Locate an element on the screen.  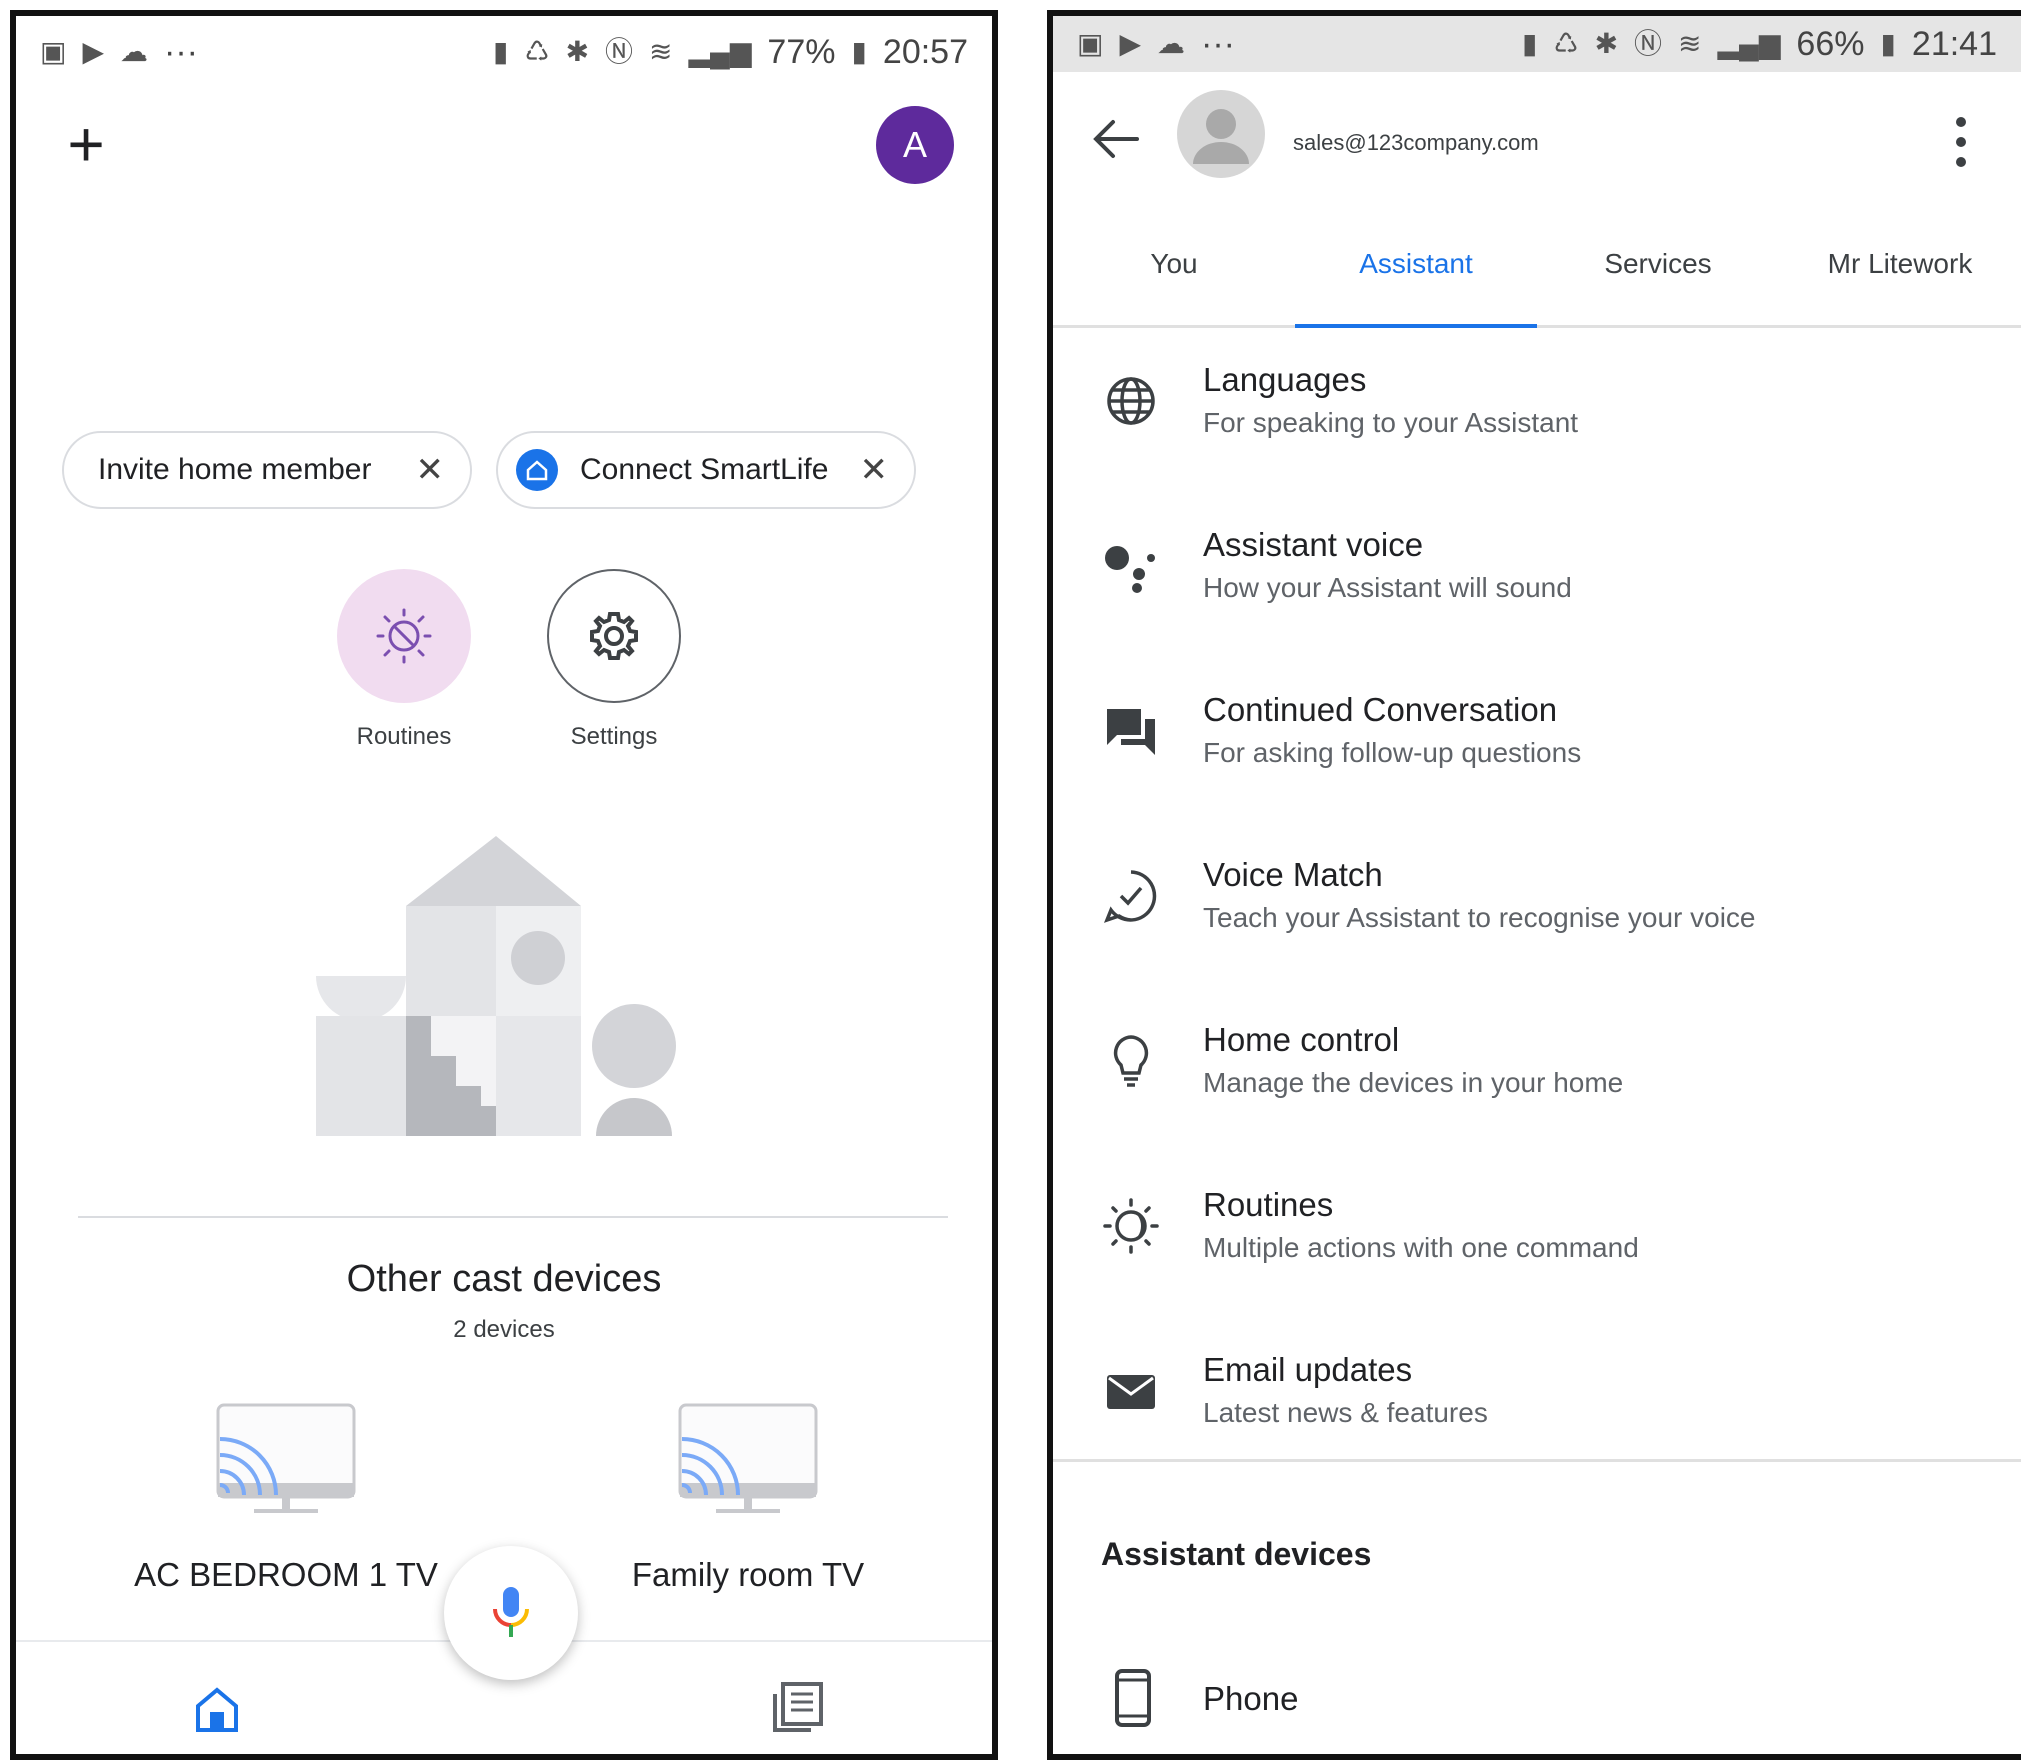
account-avatar is located at coordinates (1221, 134).